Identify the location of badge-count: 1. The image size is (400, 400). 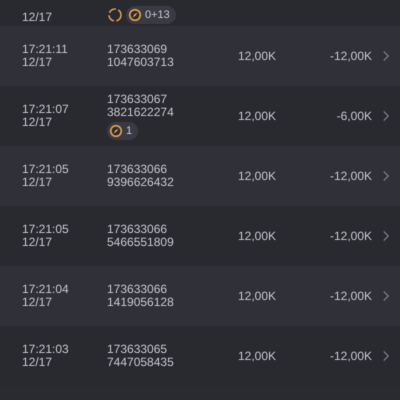
(129, 130).